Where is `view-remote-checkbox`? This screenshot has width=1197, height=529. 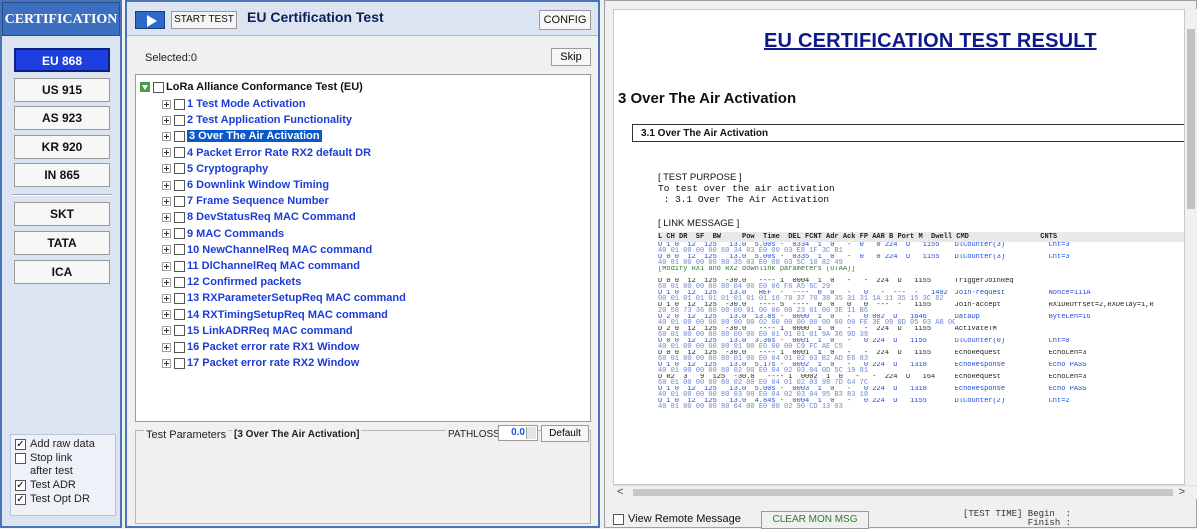 view-remote-checkbox is located at coordinates (618, 519).